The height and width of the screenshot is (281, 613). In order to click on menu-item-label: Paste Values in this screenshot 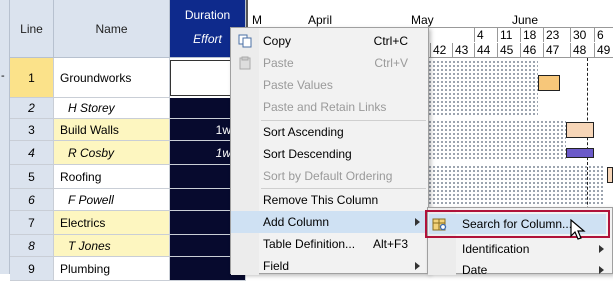, I will do `click(298, 85)`.